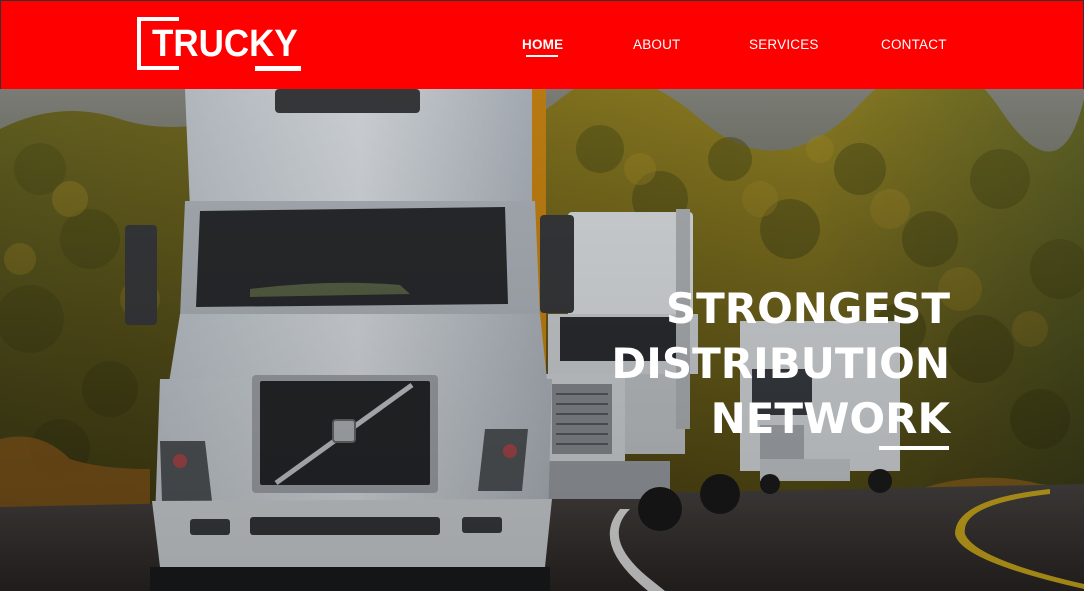  I want to click on hero-title-line-1: STRONGEST, so click(807, 308).